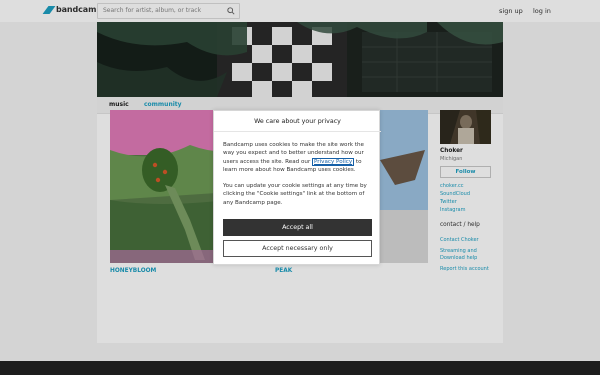 The image size is (600, 375). Describe the element at coordinates (297, 248) in the screenshot. I see `accept-necessary-button: Accept necessary only` at that location.